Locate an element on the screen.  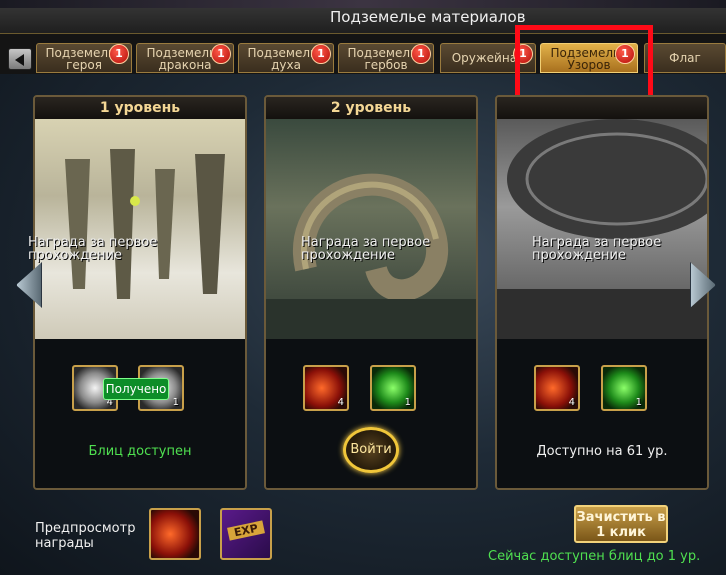
tabs-scroll-left-button is located at coordinates (20, 59).